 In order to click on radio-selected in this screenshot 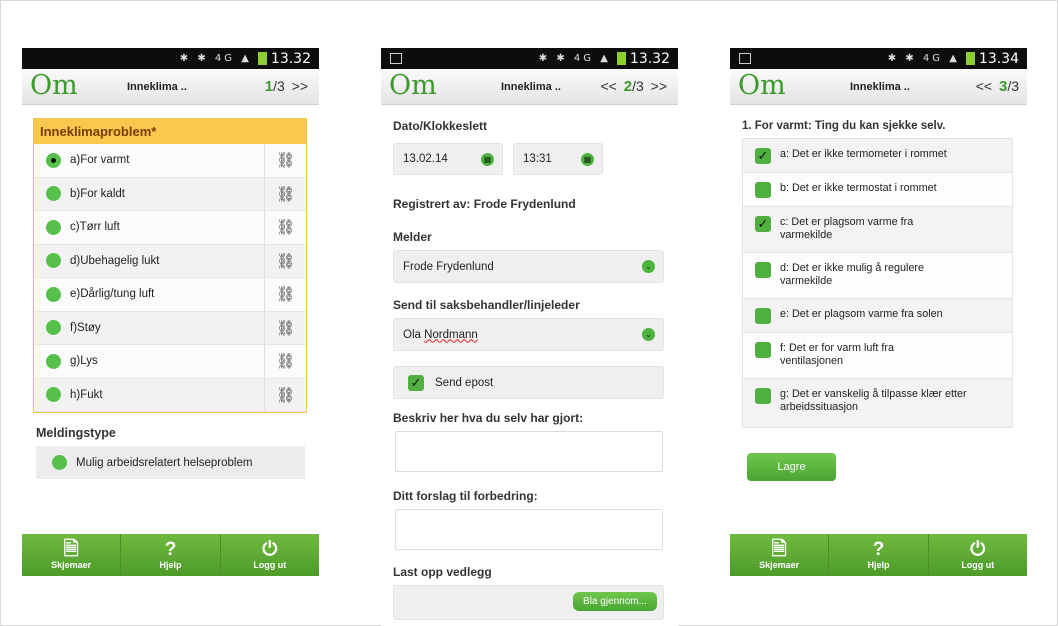, I will do `click(53, 160)`.